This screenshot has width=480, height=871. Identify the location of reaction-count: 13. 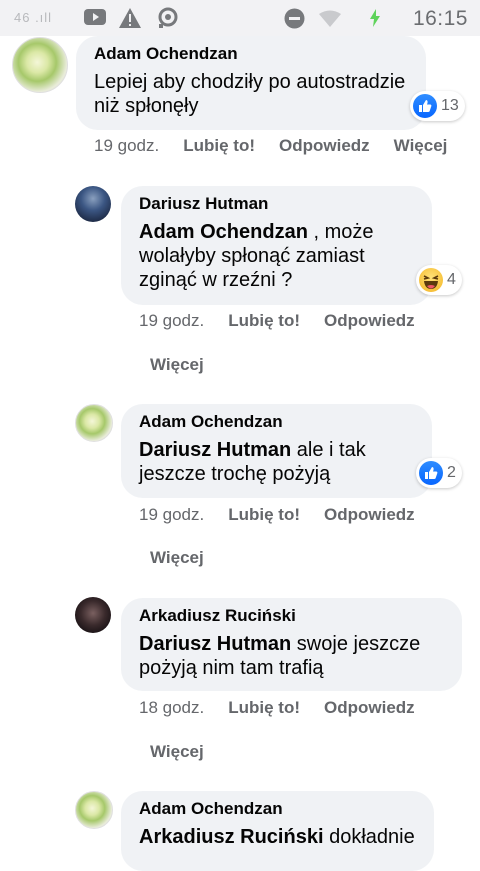
(450, 105).